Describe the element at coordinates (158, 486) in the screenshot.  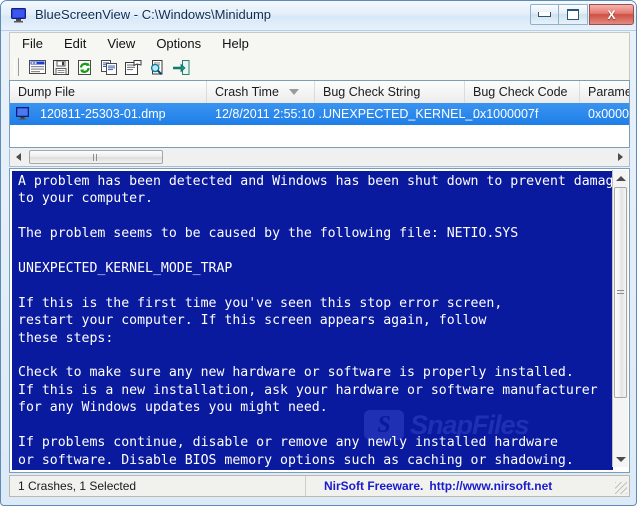
I see `status-crash-count: 1 Crashes, 1 Selected` at that location.